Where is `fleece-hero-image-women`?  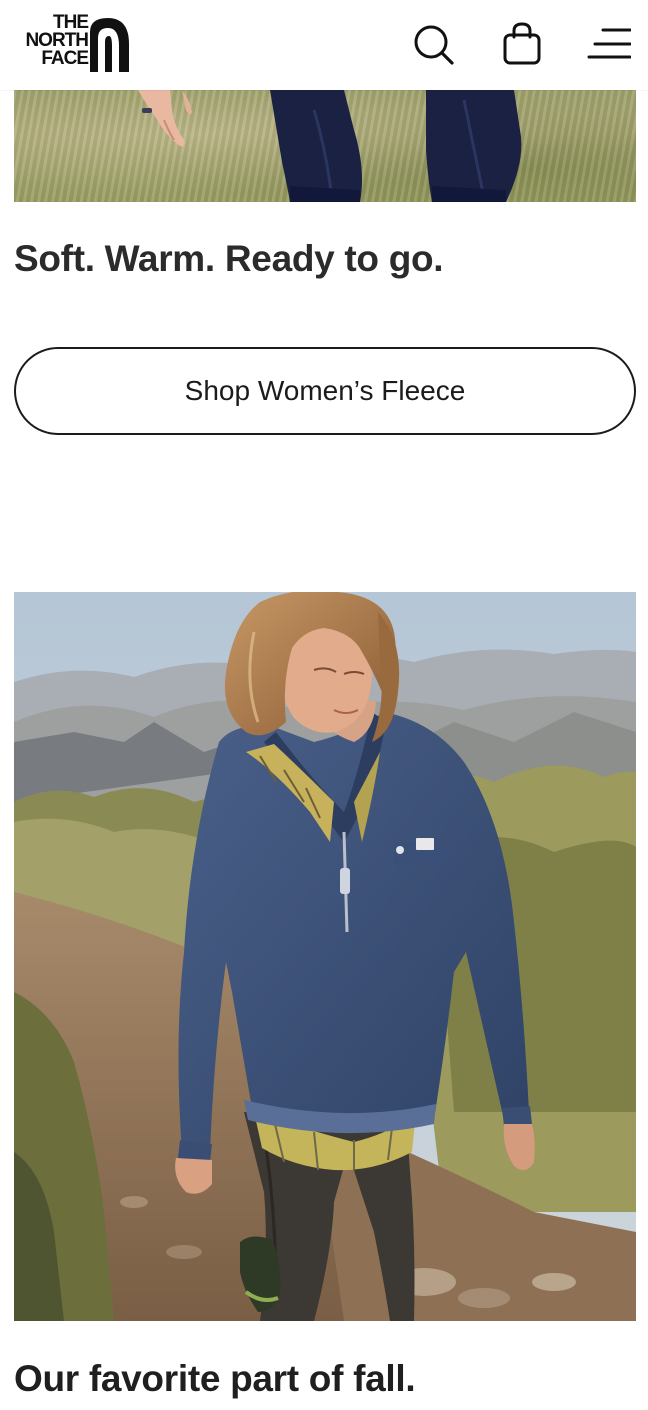
fleece-hero-image-women is located at coordinates (325, 146).